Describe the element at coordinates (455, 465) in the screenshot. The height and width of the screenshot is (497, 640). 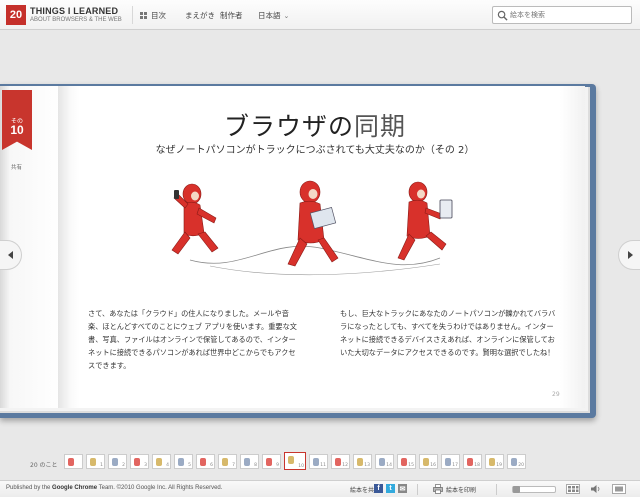
I see `thumbnail-number: 17` at that location.